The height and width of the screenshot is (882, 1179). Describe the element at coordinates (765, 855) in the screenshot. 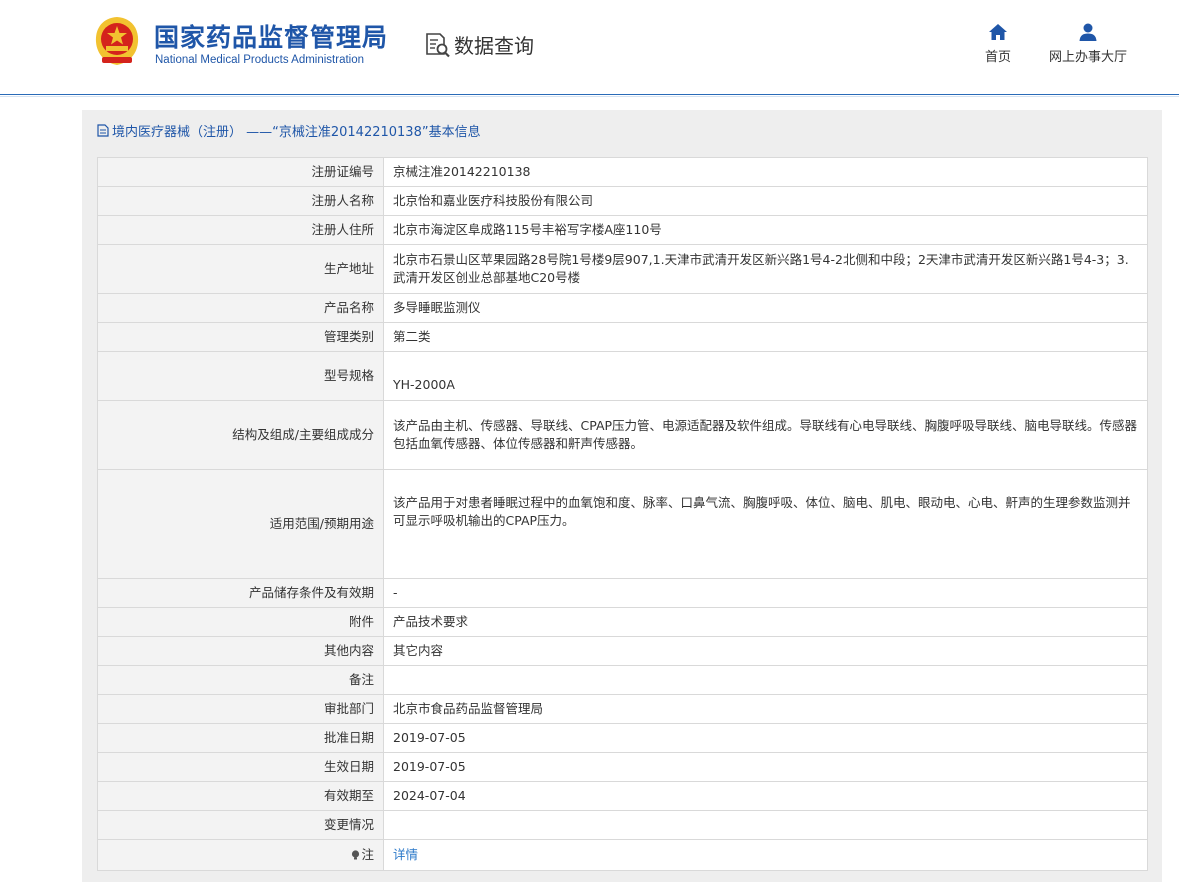

I see `row-value: 详情` at that location.